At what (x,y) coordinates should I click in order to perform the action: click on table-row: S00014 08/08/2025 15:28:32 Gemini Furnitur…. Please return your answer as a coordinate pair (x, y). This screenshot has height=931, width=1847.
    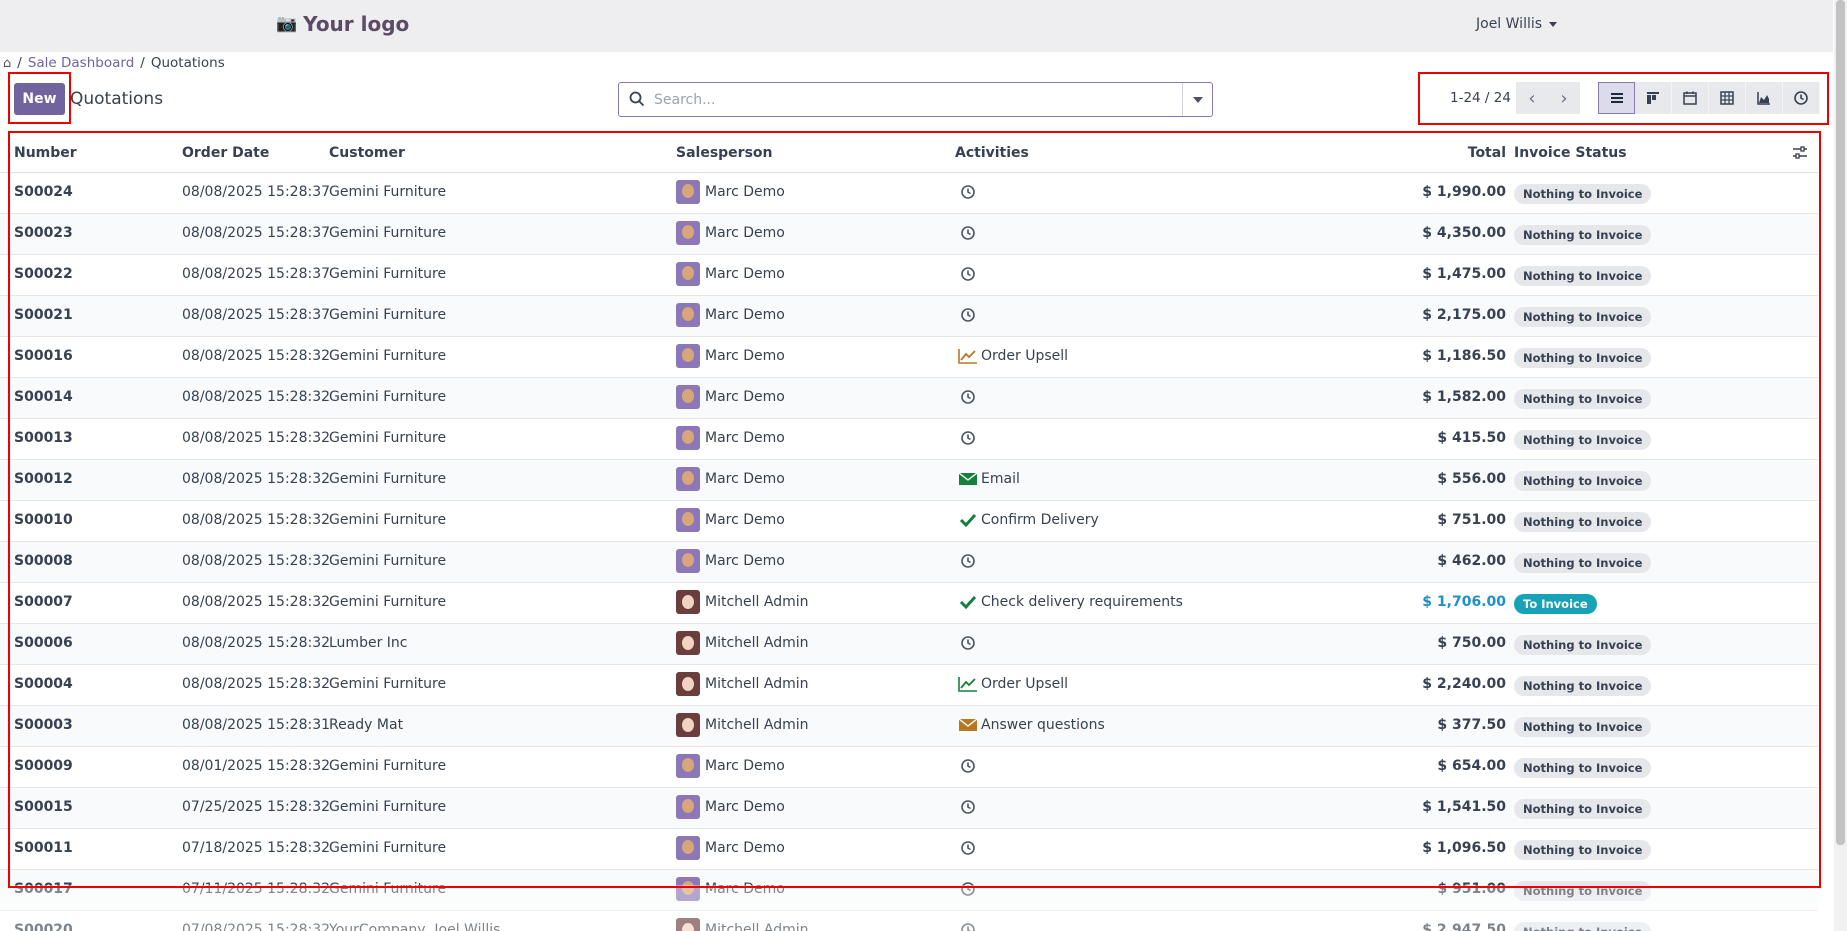
    Looking at the image, I should click on (909, 398).